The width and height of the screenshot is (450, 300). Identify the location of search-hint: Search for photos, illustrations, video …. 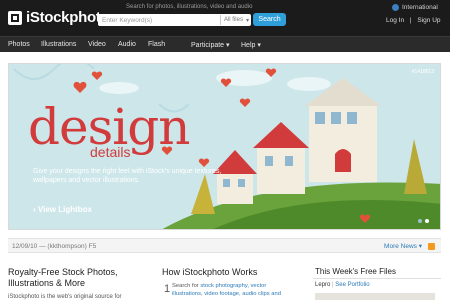
(189, 7).